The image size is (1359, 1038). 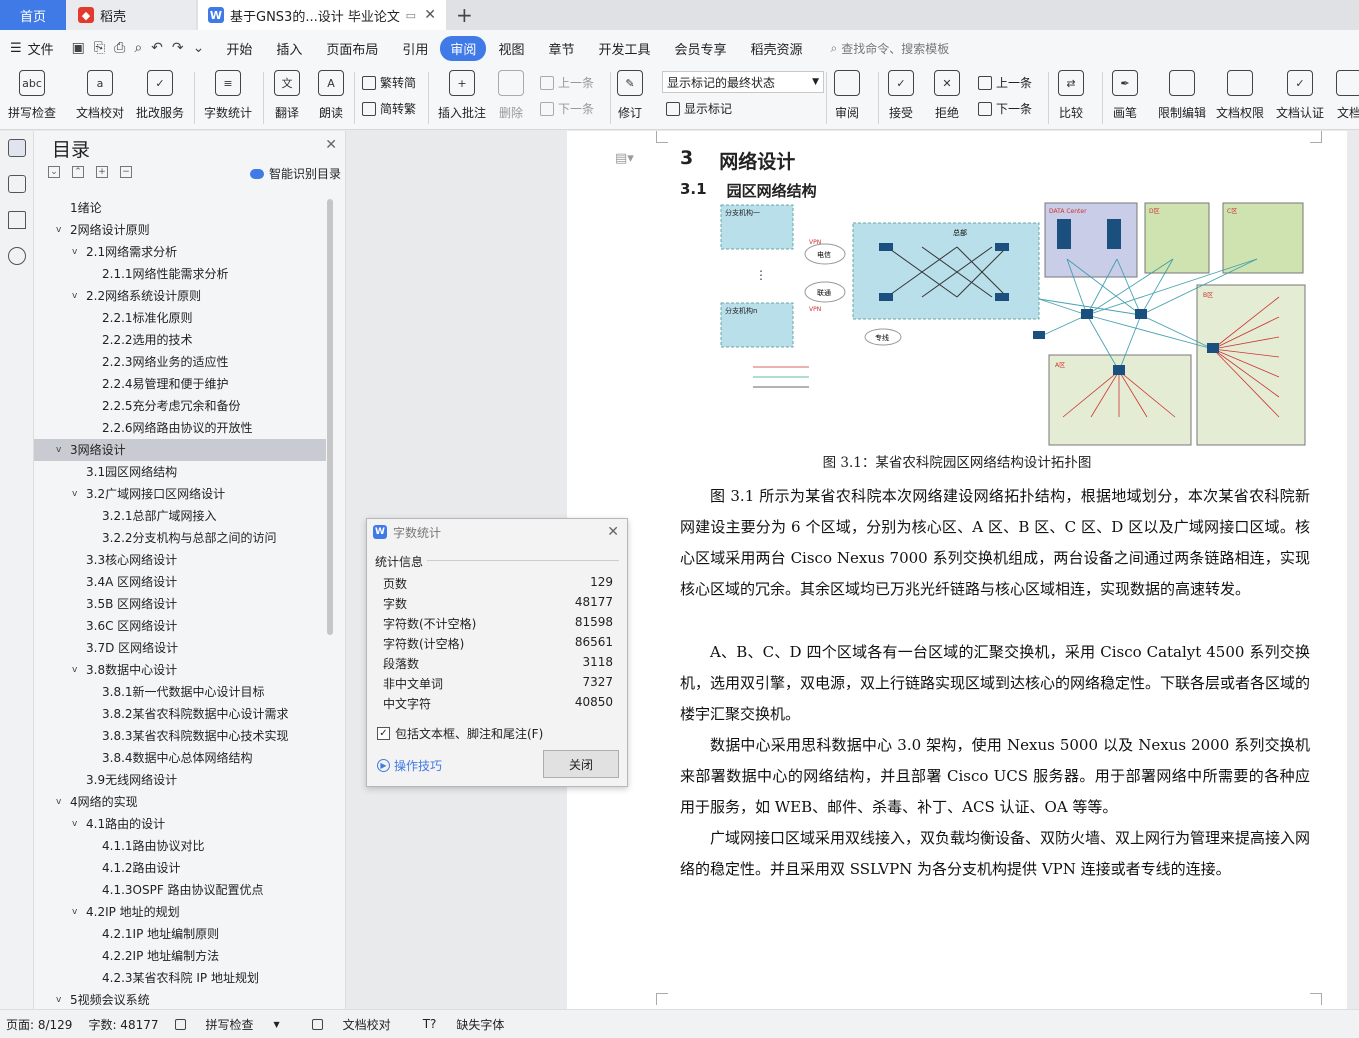 What do you see at coordinates (699, 108) in the screenshot?
I see `show-markup-button: 显示标记` at bounding box center [699, 108].